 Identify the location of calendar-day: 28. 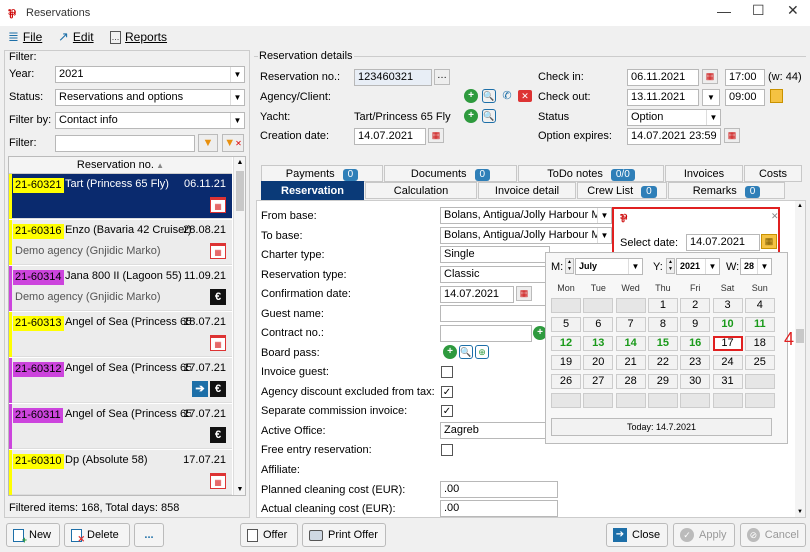
(630, 381).